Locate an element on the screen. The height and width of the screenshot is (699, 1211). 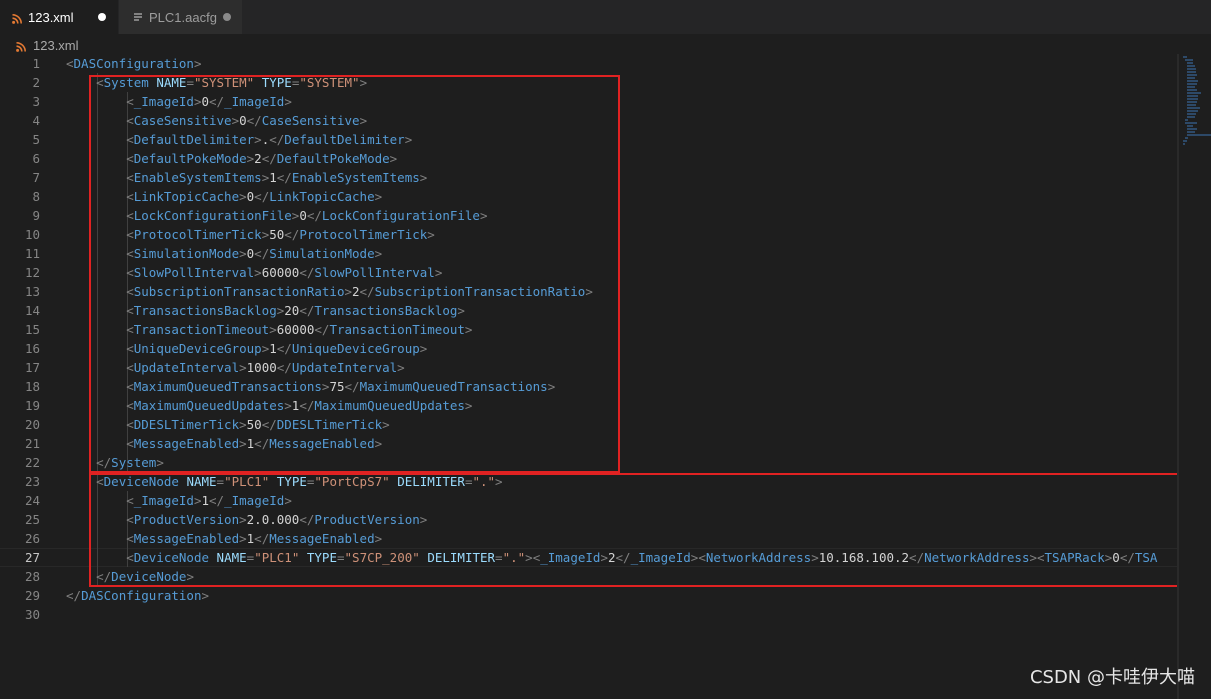
code-line: <UpdateInterval>1000</UpdateInterval> is located at coordinates (621, 367).